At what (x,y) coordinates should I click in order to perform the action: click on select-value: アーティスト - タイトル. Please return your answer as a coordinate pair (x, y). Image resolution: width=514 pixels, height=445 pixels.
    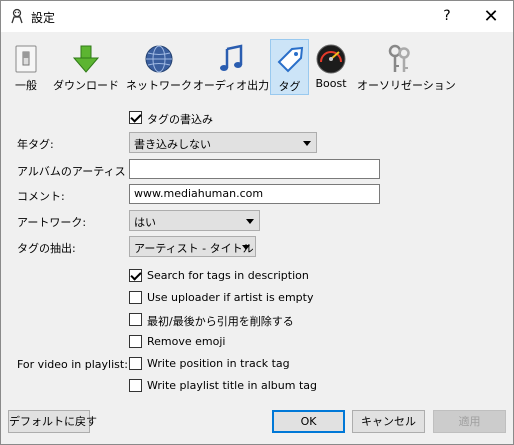
    Looking at the image, I should click on (194, 248).